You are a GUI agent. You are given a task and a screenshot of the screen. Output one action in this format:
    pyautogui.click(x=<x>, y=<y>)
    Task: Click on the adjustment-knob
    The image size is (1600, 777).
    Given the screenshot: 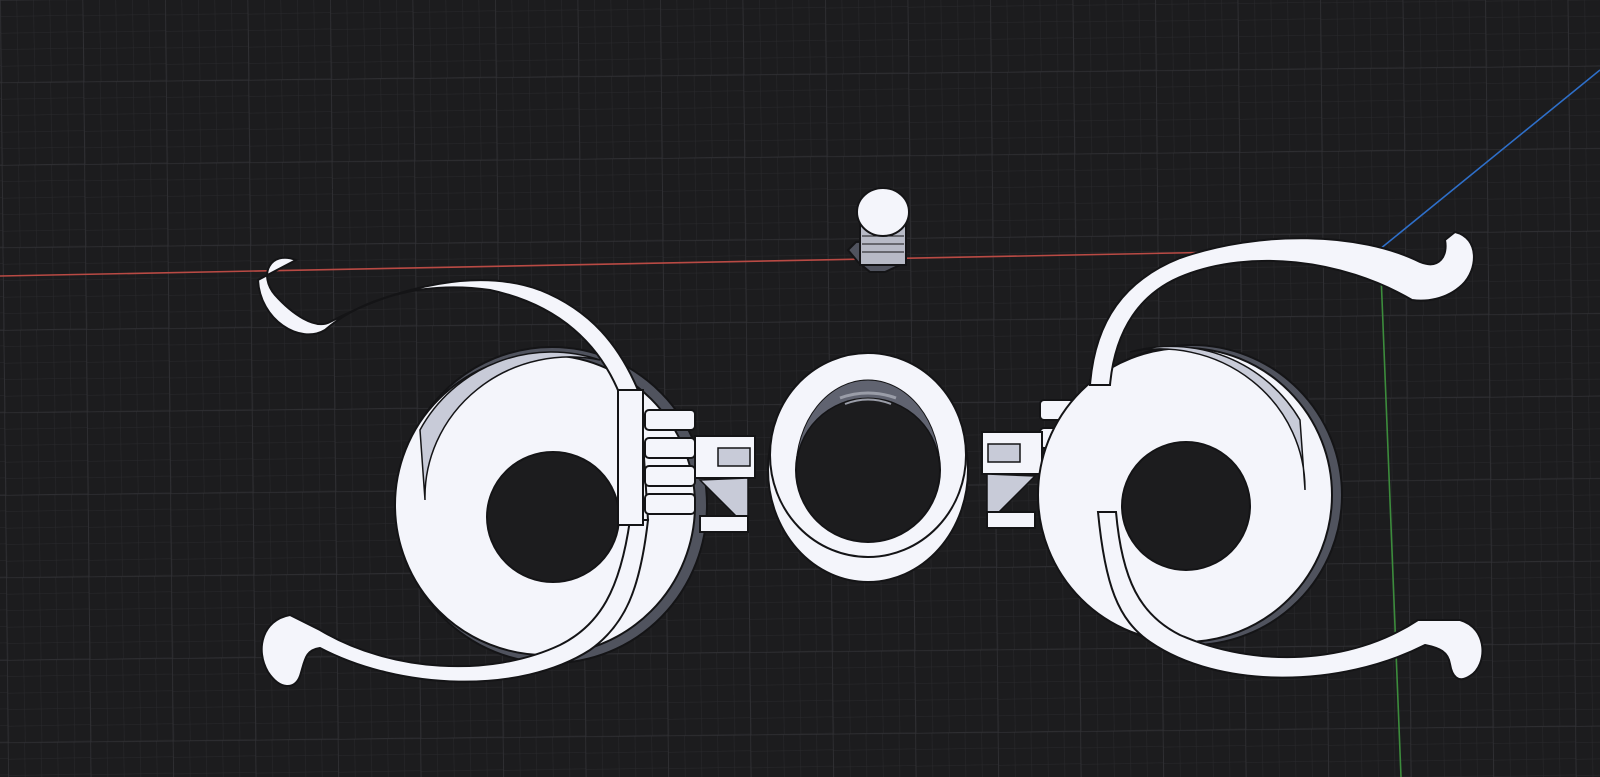 What is the action you would take?
    pyautogui.click(x=878, y=230)
    